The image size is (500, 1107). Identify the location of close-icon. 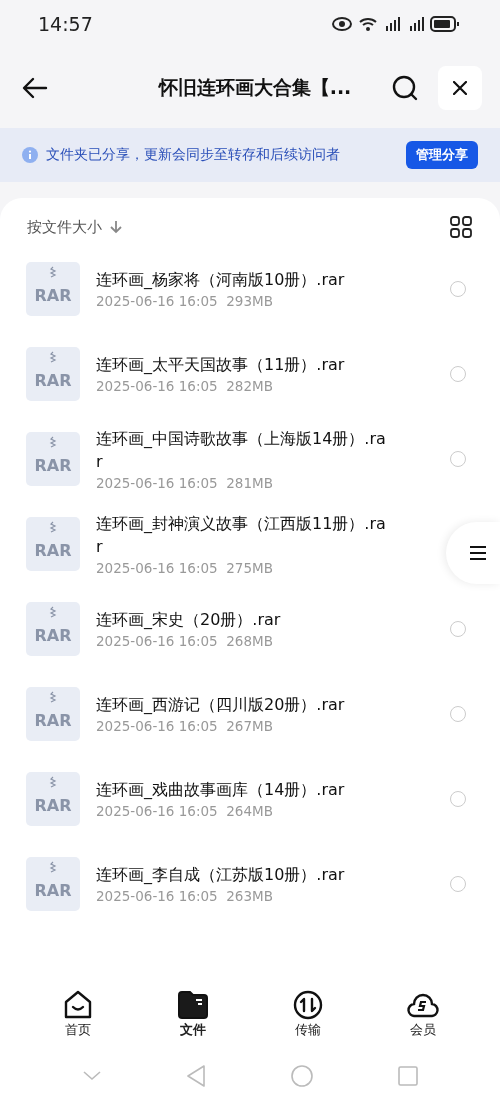
(460, 88).